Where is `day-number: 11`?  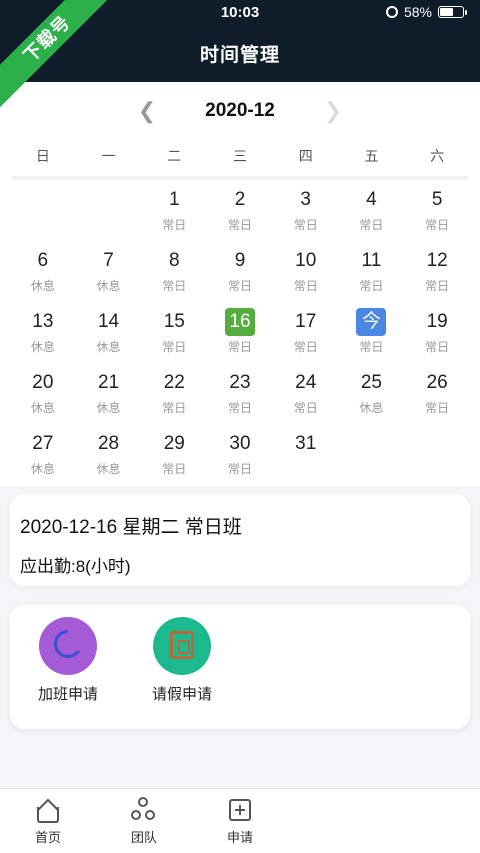 day-number: 11 is located at coordinates (371, 260).